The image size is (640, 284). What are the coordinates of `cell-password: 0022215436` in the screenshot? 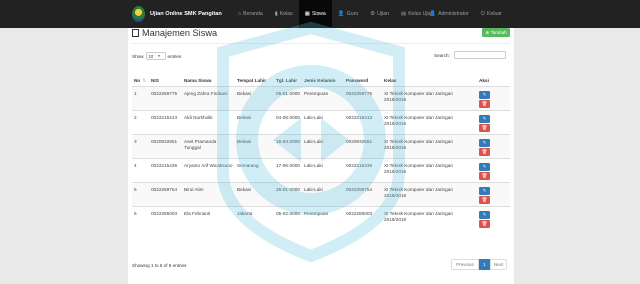 It's located at (363, 169).